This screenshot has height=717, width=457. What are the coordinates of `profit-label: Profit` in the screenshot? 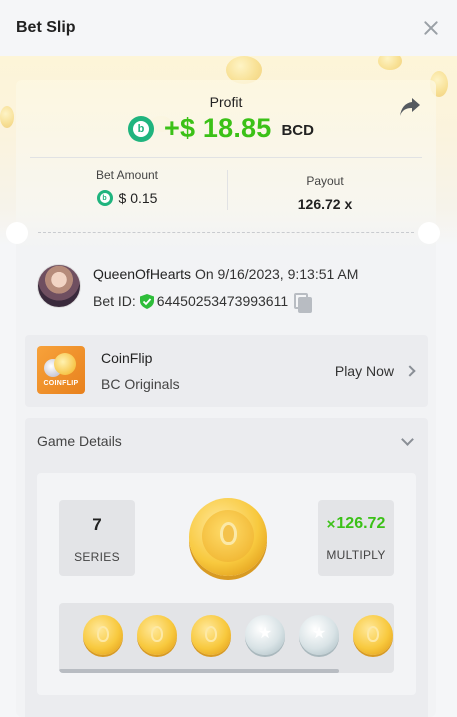 It's located at (226, 102).